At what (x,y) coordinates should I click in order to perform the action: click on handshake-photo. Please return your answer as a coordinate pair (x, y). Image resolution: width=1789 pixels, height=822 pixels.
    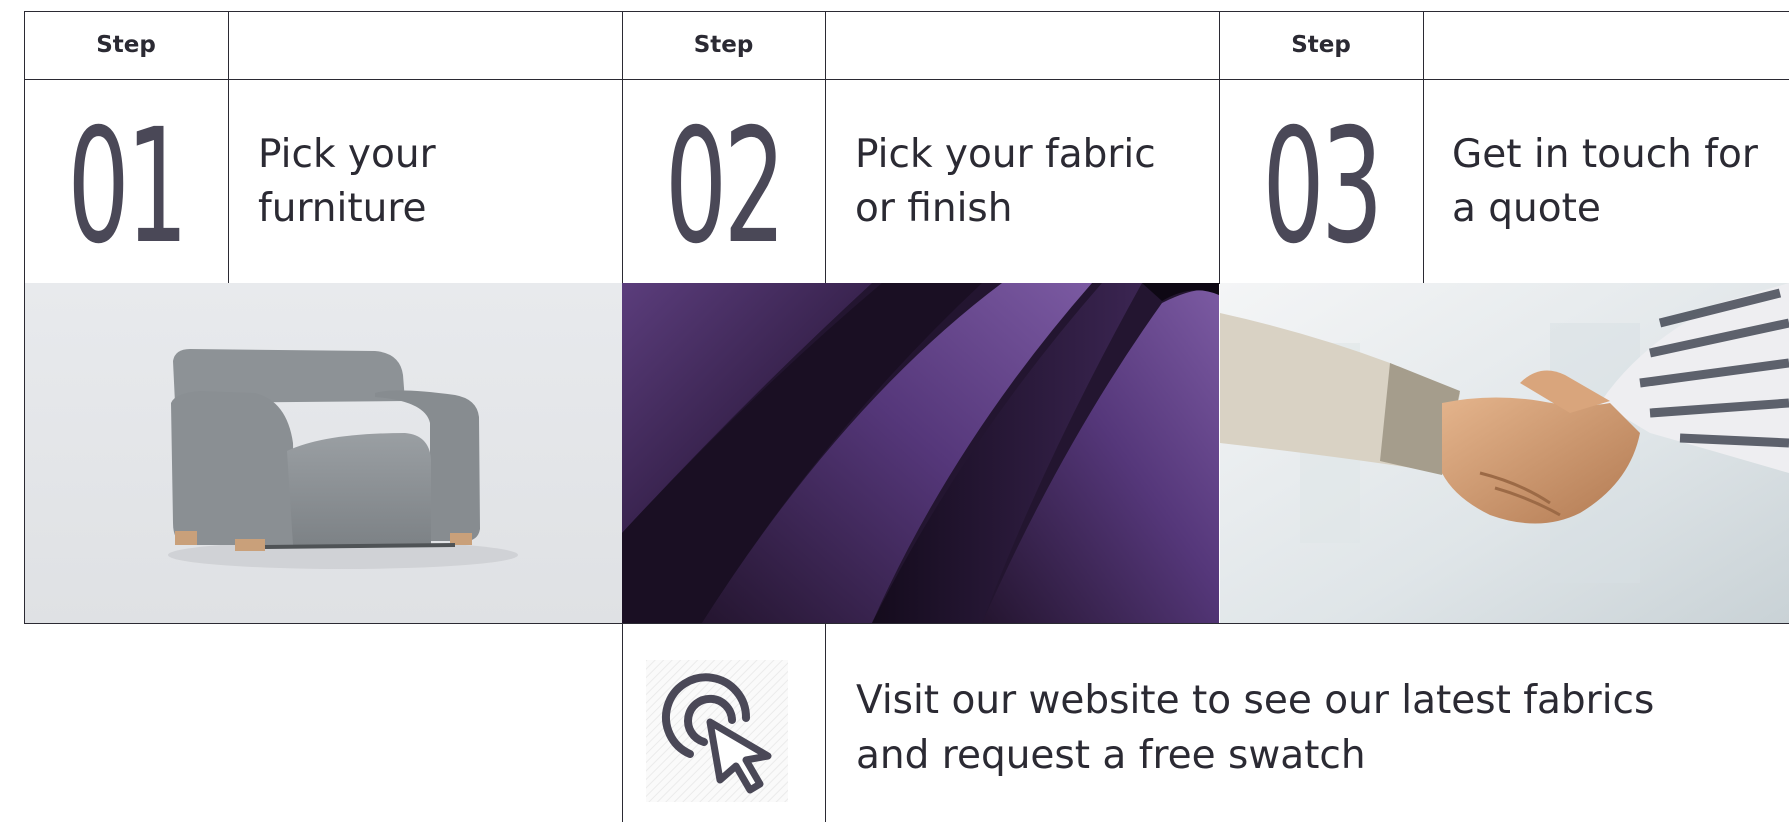
    Looking at the image, I should click on (1504, 453).